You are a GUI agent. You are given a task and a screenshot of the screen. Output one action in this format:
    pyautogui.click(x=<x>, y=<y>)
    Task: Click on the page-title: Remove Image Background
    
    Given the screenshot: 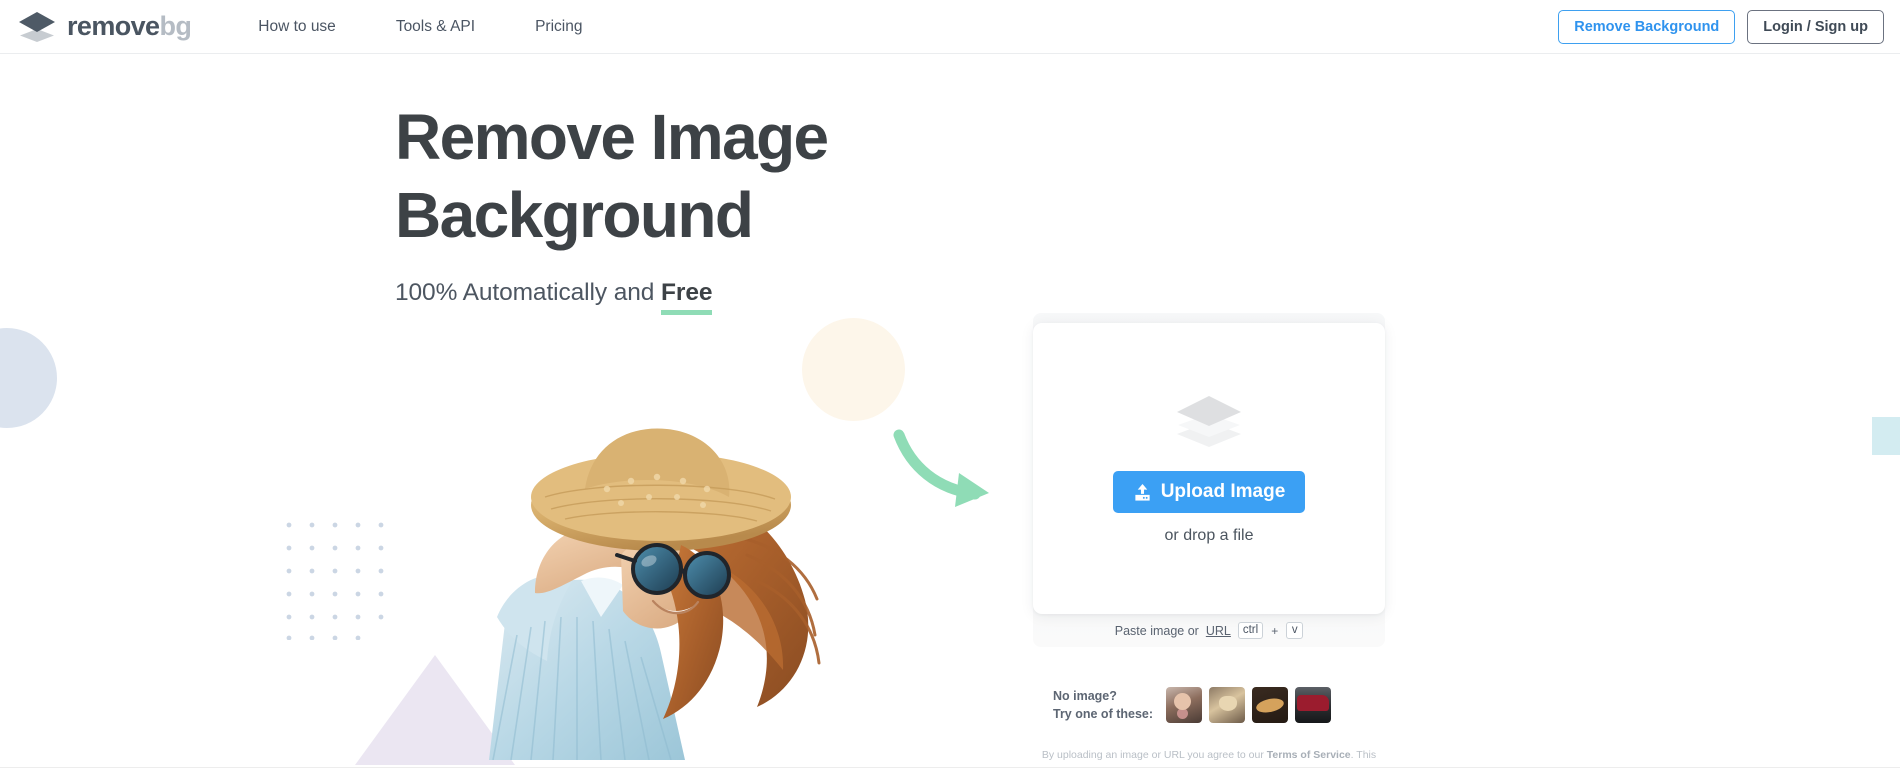 What is the action you would take?
    pyautogui.click(x=655, y=176)
    